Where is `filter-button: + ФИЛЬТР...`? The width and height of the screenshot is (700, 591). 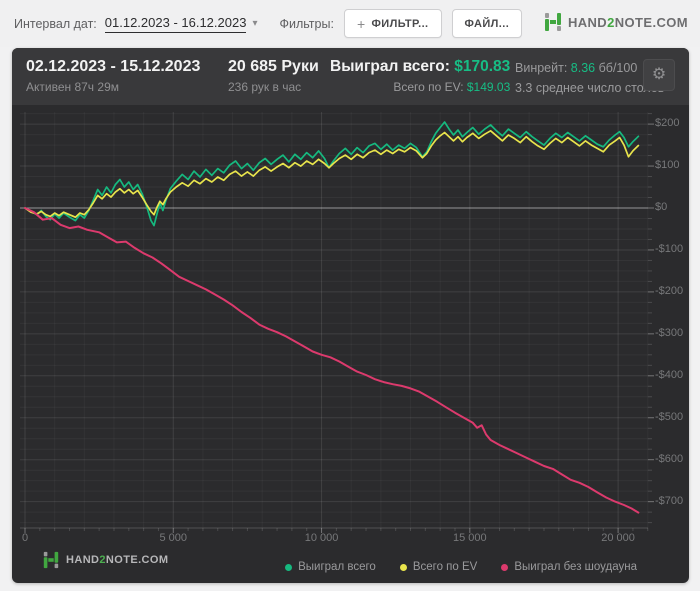 filter-button: + ФИЛЬТР... is located at coordinates (392, 23).